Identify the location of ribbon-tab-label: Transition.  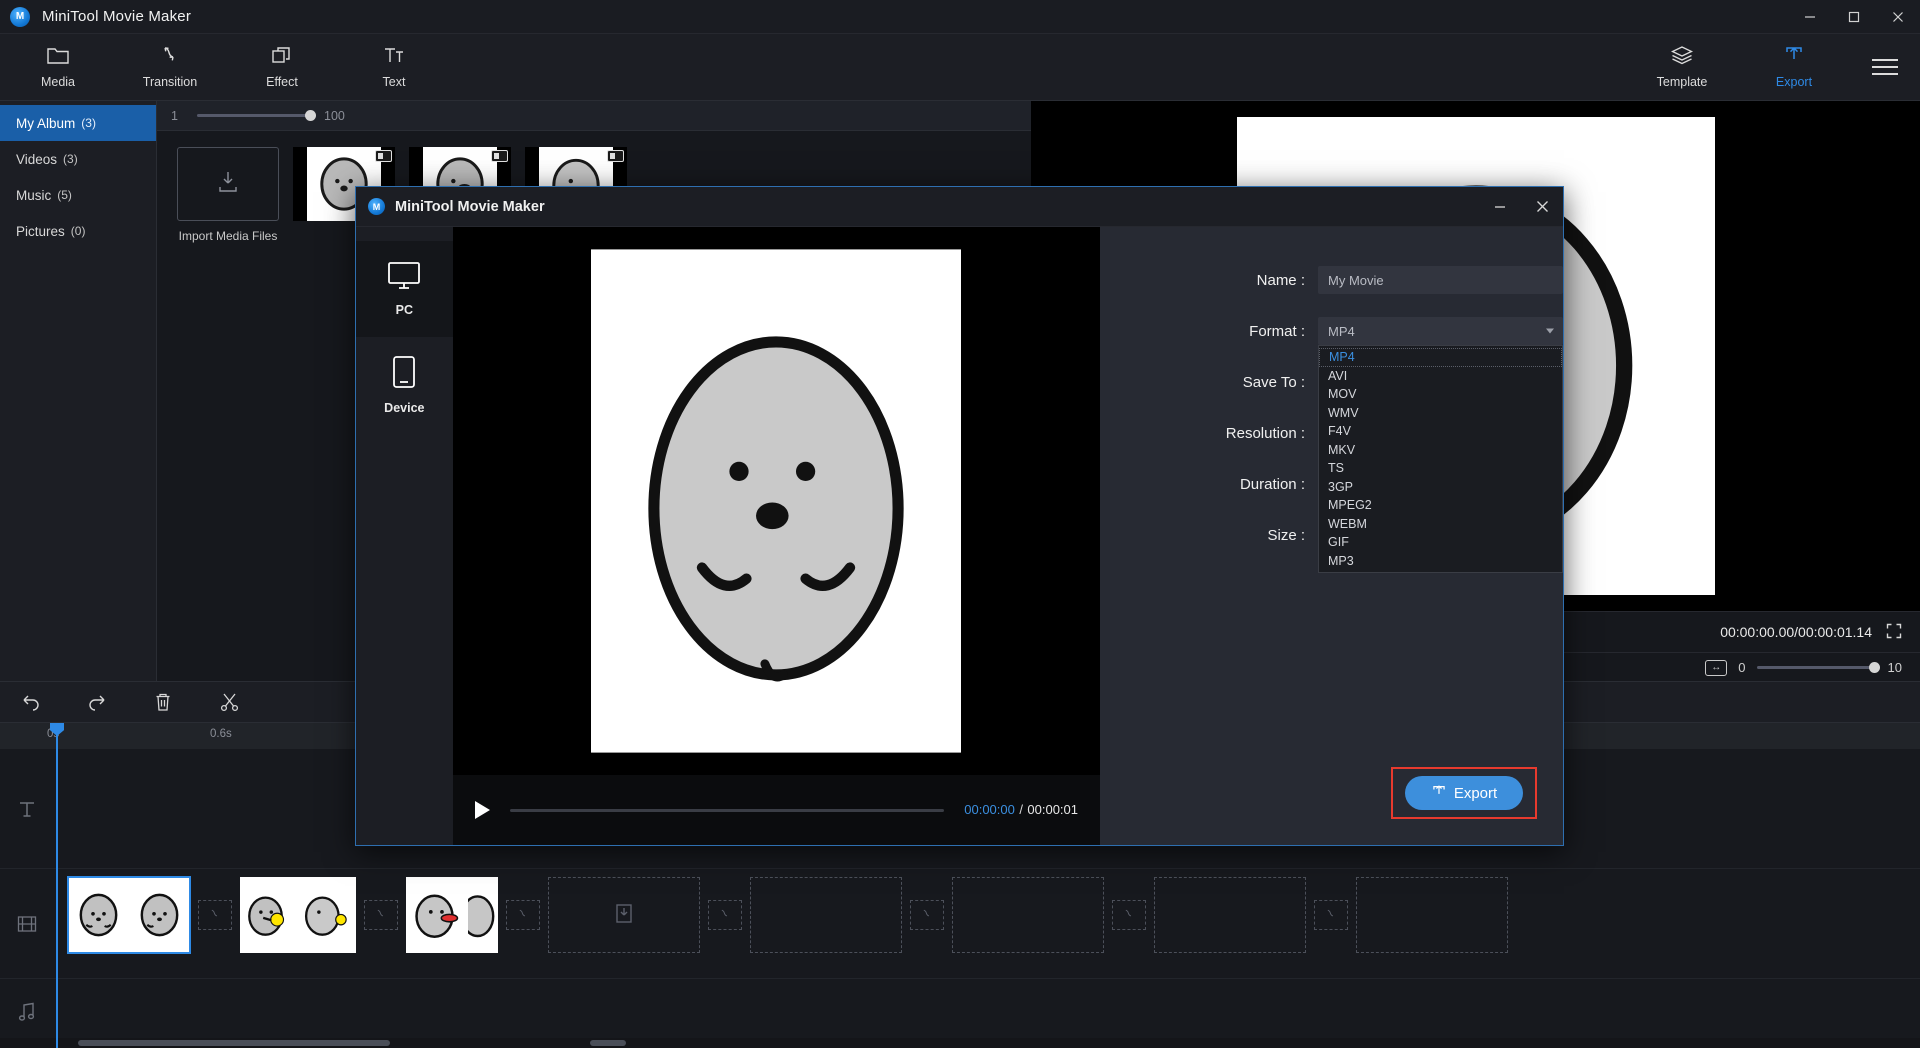
(170, 81).